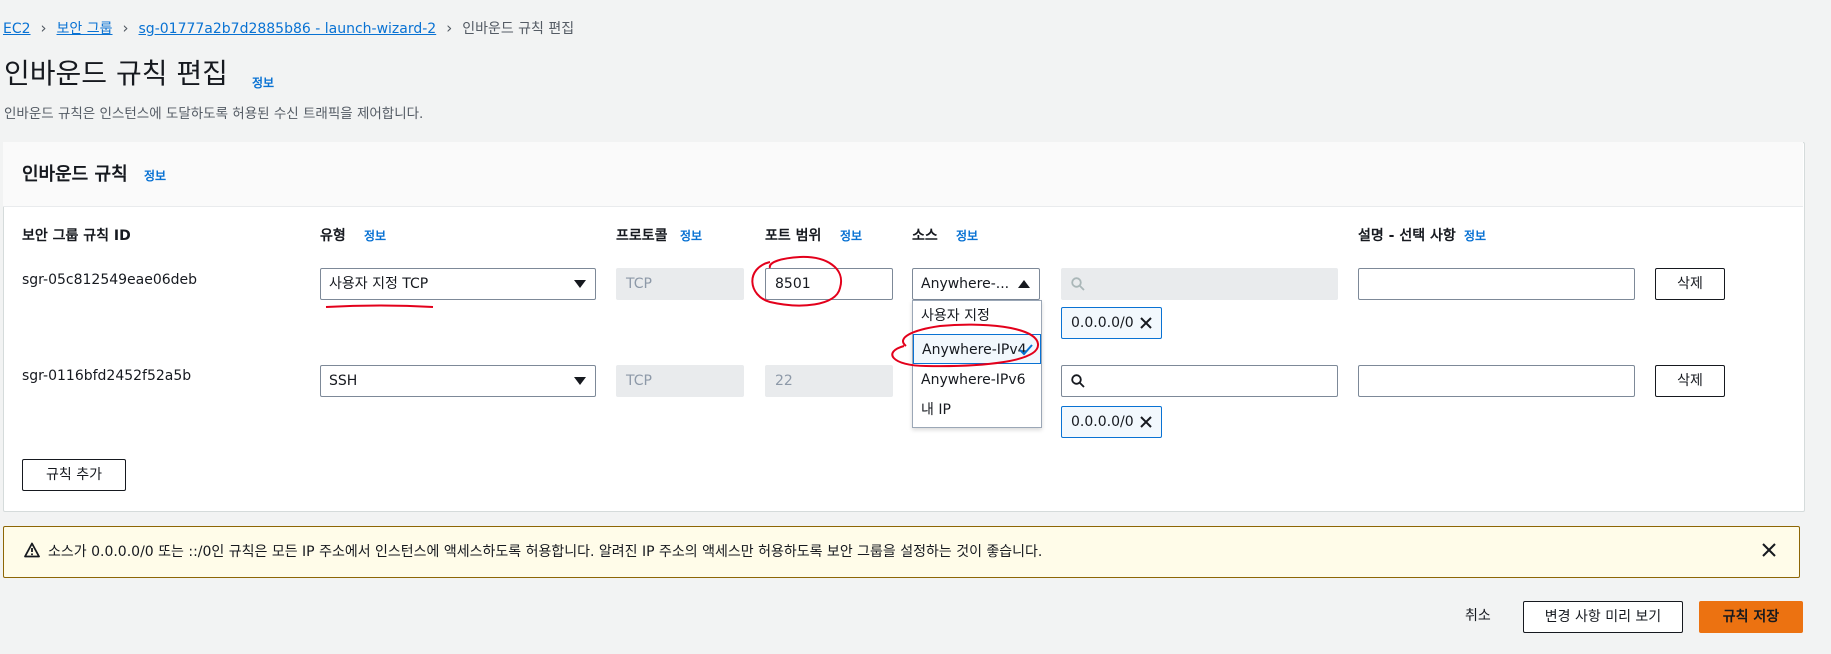  I want to click on breadcrumb-ec2: EC2, so click(17, 29).